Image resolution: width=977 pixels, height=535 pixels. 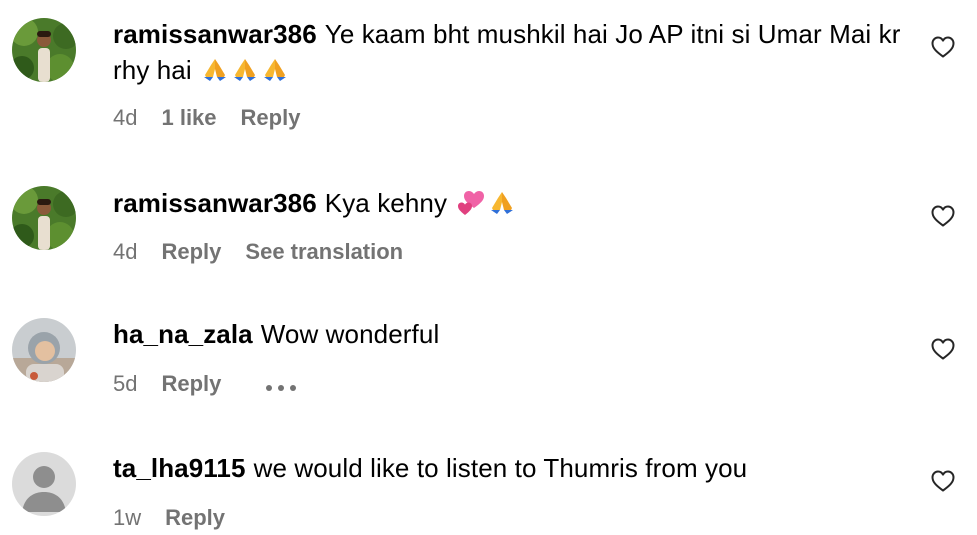 What do you see at coordinates (125, 383) in the screenshot?
I see `comment-timestamp: 5d` at bounding box center [125, 383].